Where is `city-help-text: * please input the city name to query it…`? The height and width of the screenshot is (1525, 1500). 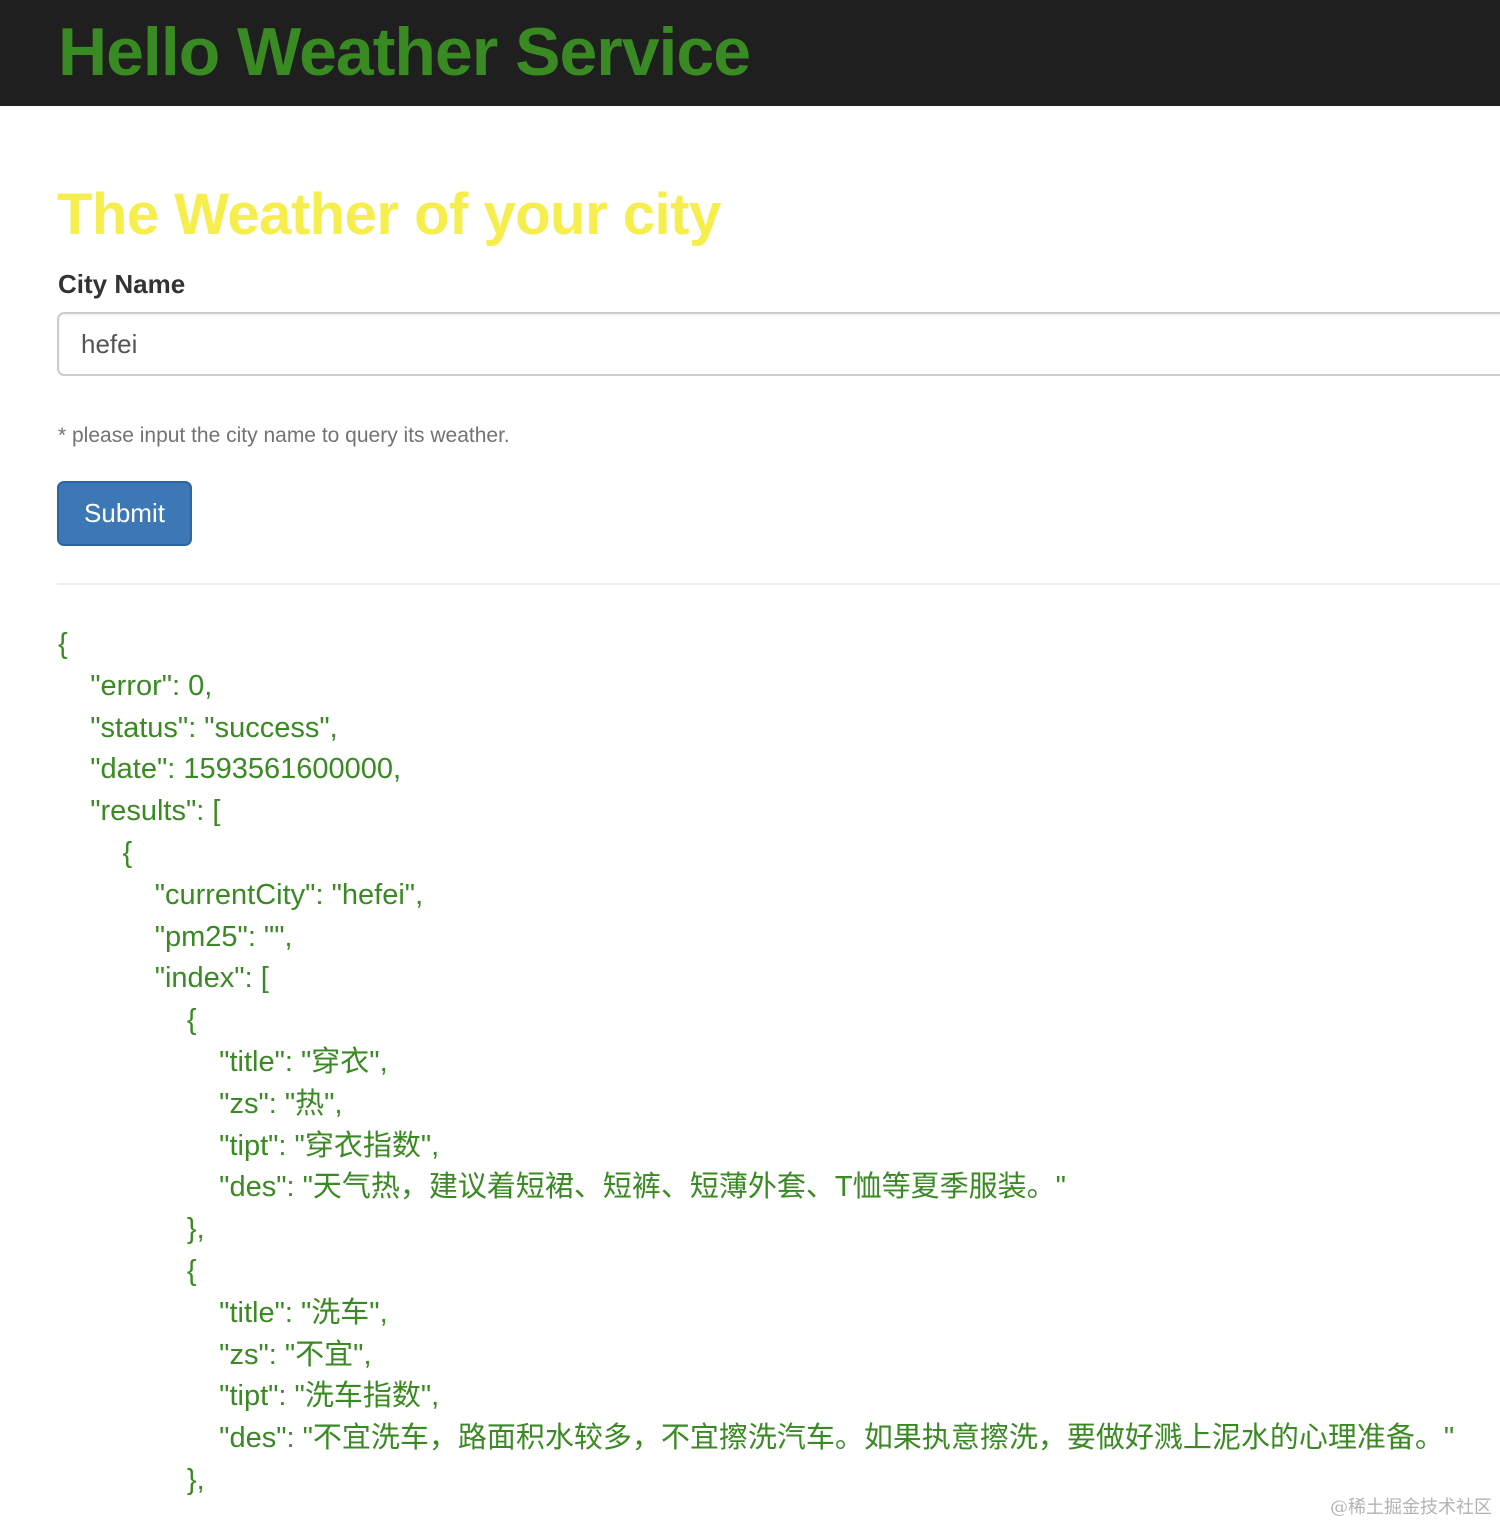
city-help-text: * please input the city name to query it… is located at coordinates (284, 435).